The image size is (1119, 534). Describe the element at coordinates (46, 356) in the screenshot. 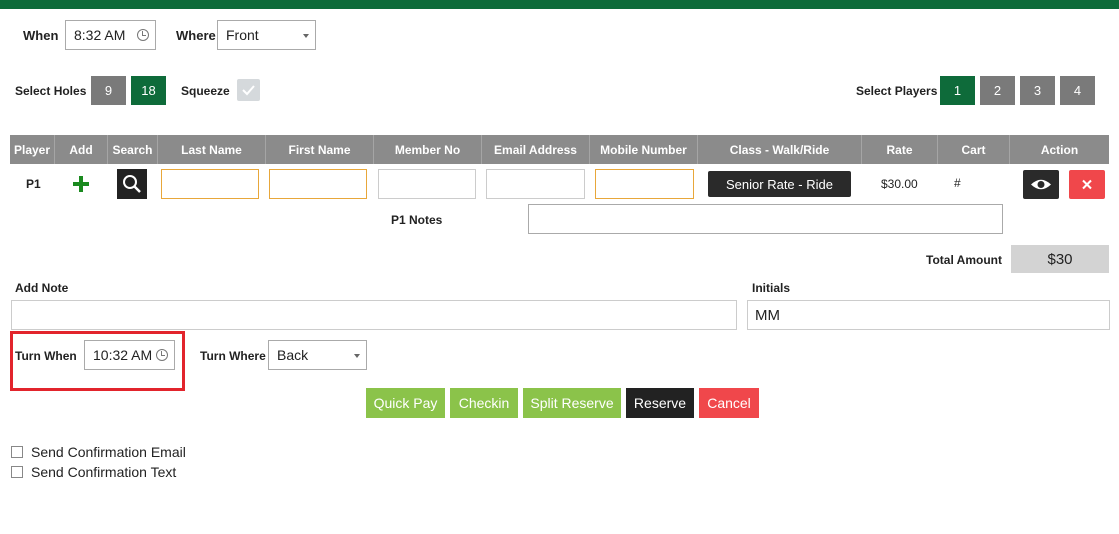

I see `turn-when-label: Turn When` at that location.